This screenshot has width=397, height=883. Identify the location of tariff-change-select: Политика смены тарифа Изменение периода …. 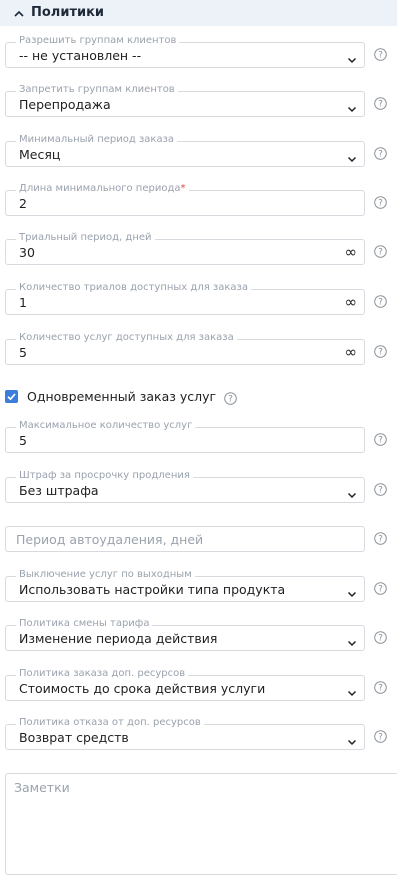
(185, 634).